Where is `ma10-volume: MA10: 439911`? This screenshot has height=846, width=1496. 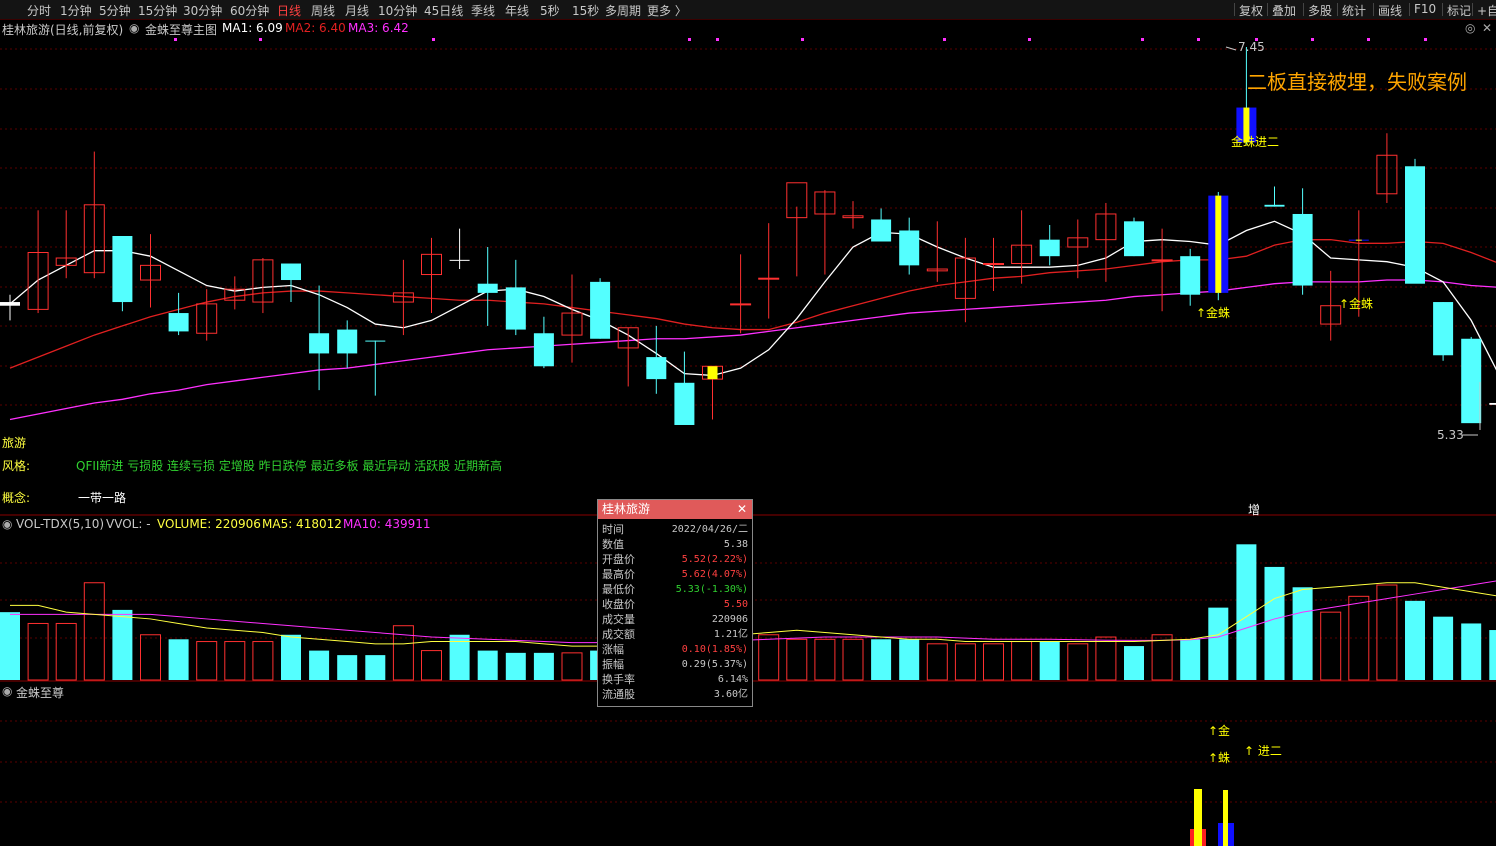 ma10-volume: MA10: 439911 is located at coordinates (387, 524).